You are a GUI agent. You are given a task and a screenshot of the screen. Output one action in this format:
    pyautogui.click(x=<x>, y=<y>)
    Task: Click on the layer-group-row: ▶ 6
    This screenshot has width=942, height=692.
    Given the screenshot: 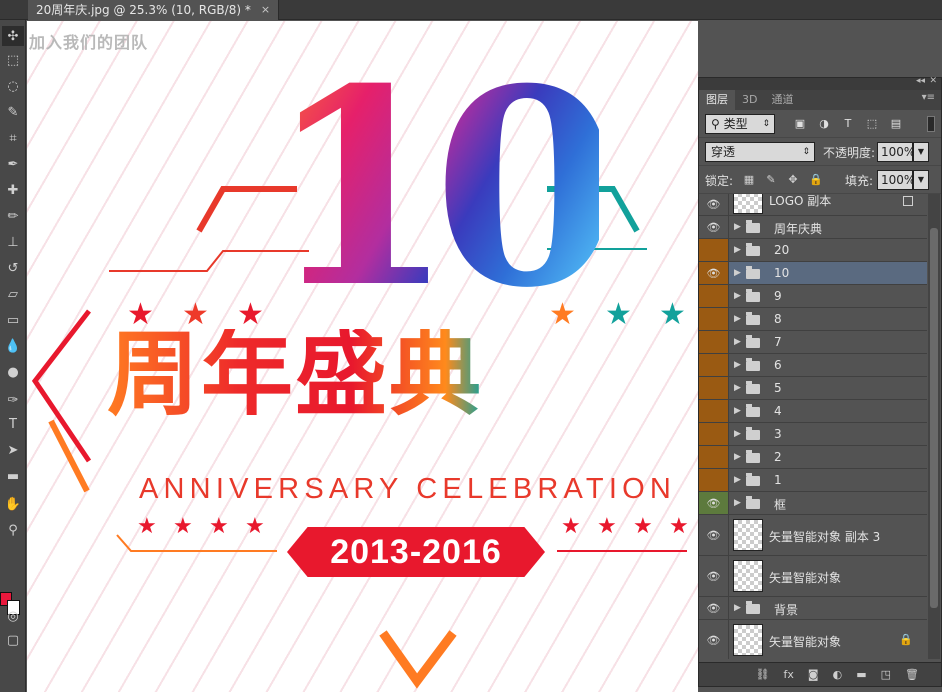 What is the action you would take?
    pyautogui.click(x=813, y=365)
    